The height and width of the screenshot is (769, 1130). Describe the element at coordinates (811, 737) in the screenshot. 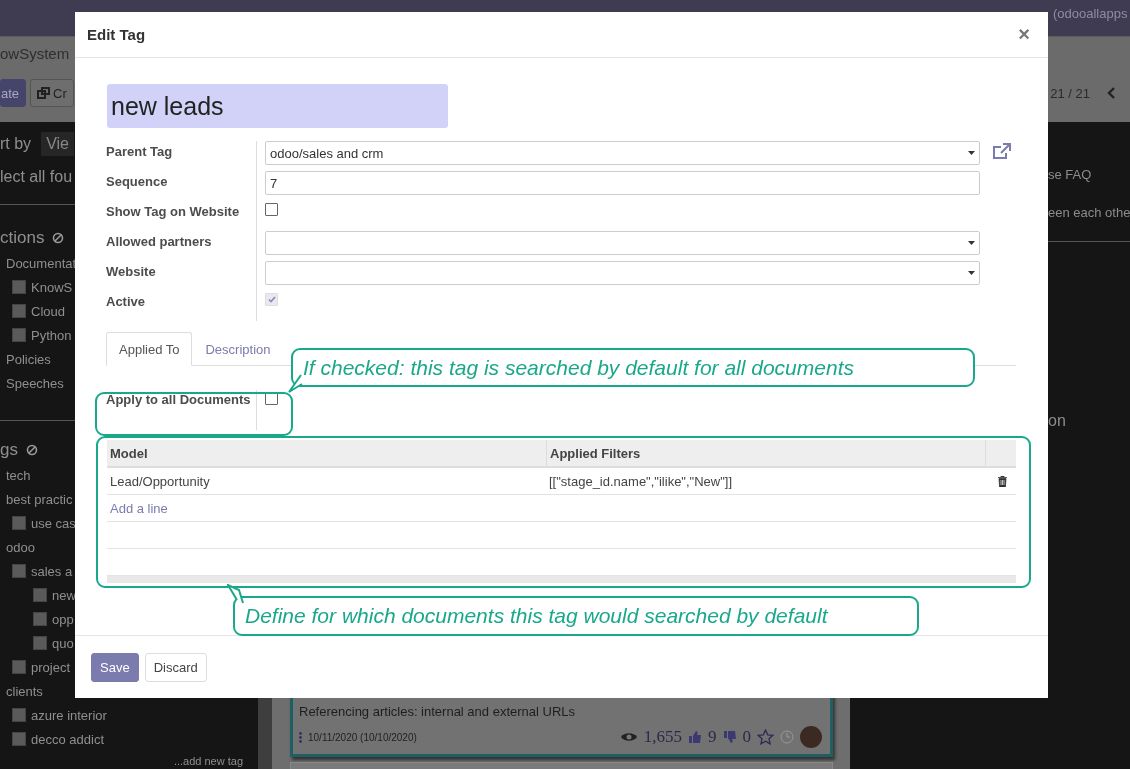

I see `author-avatar` at that location.